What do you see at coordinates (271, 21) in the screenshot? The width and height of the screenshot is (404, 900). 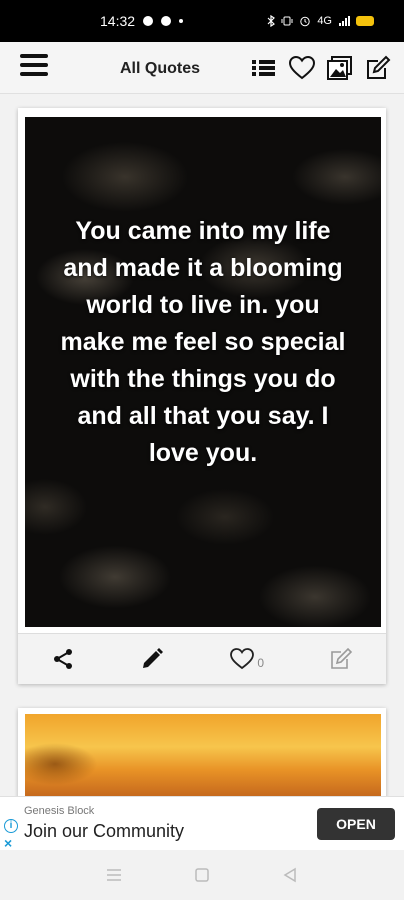 I see `bluetooth-icon` at bounding box center [271, 21].